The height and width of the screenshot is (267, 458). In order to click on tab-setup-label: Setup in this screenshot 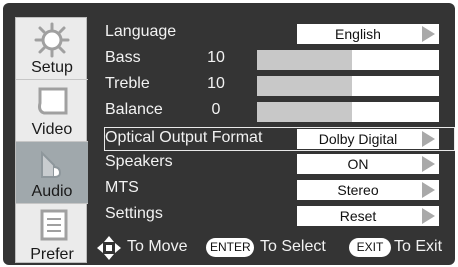, I will do `click(52, 67)`.